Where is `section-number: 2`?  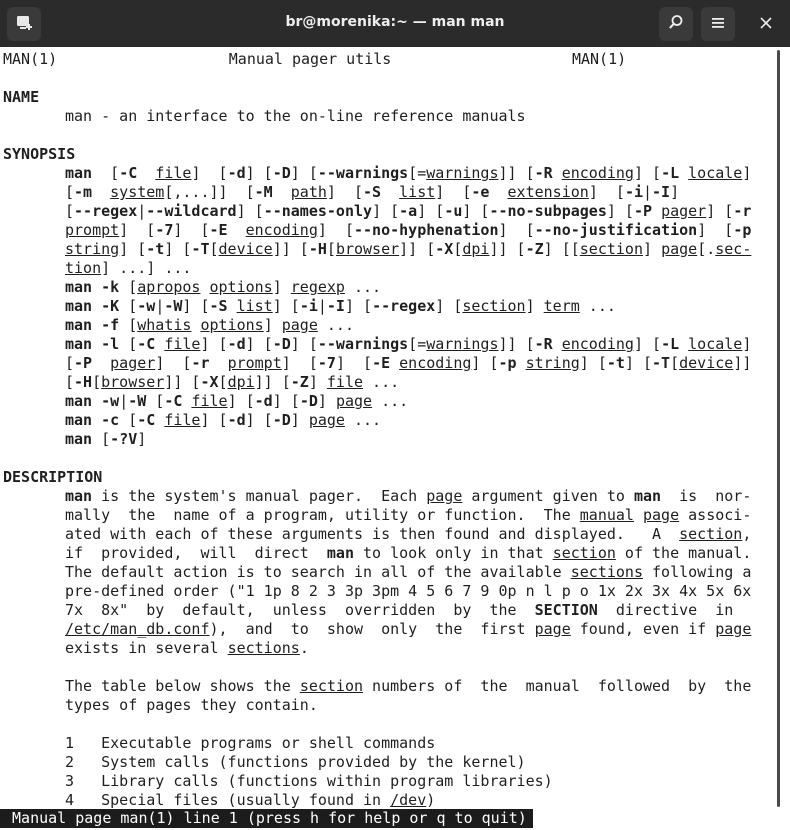
section-number: 2 is located at coordinates (70, 762).